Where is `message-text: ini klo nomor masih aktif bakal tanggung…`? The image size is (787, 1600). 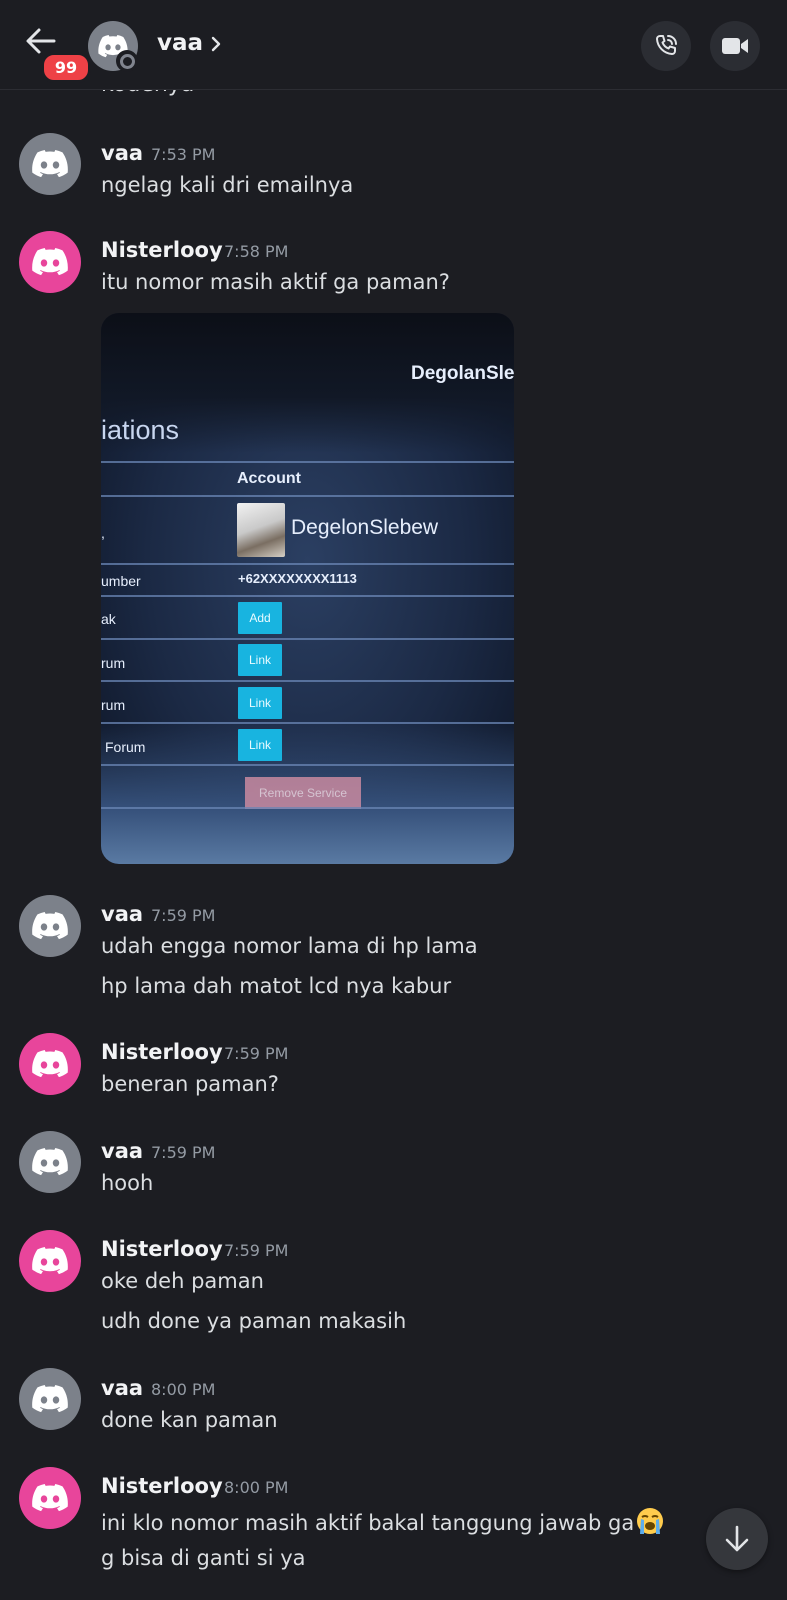
message-text: ini klo nomor masih aktif bakal tanggung… is located at coordinates (383, 1521).